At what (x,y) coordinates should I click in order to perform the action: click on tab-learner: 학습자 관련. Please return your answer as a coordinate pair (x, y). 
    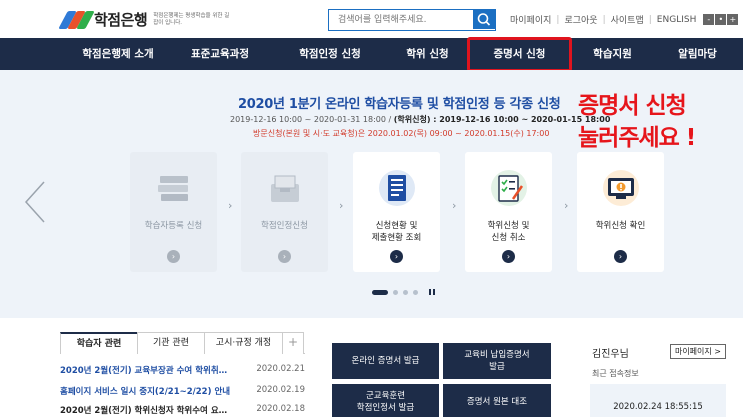
    Looking at the image, I should click on (99, 343).